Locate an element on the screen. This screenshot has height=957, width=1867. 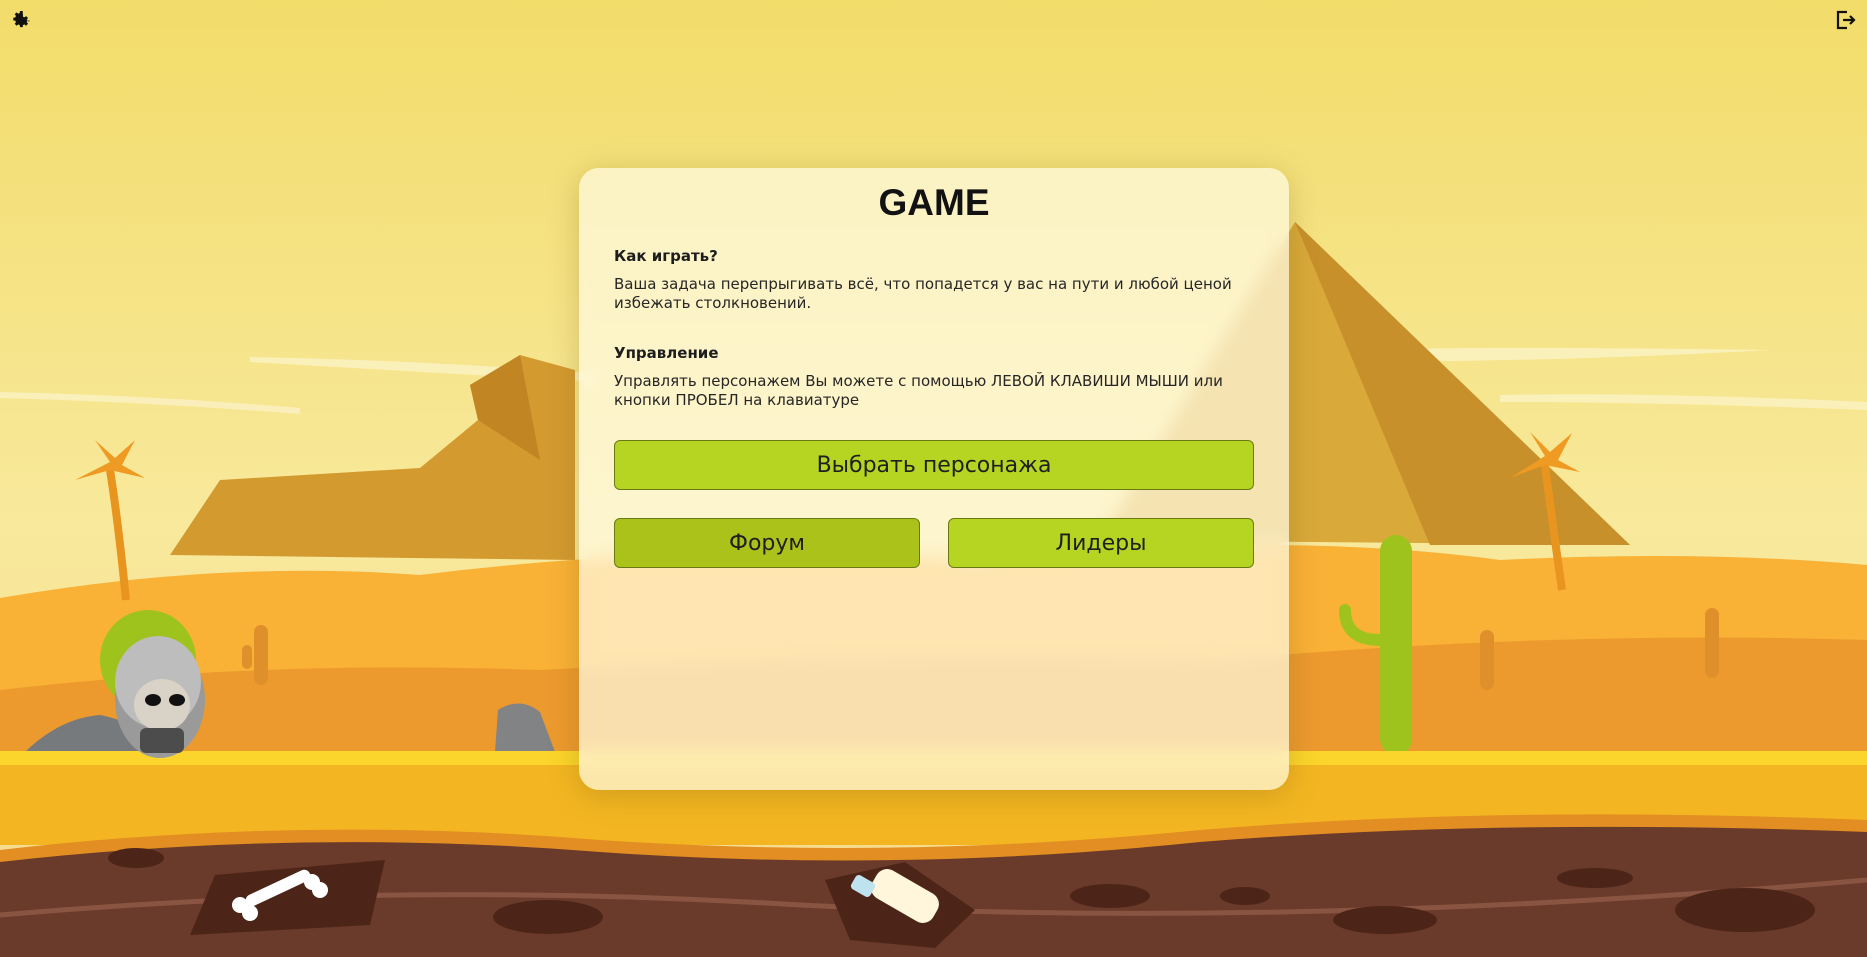
choose-character-button: Выбрать персонажа is located at coordinates (934, 465).